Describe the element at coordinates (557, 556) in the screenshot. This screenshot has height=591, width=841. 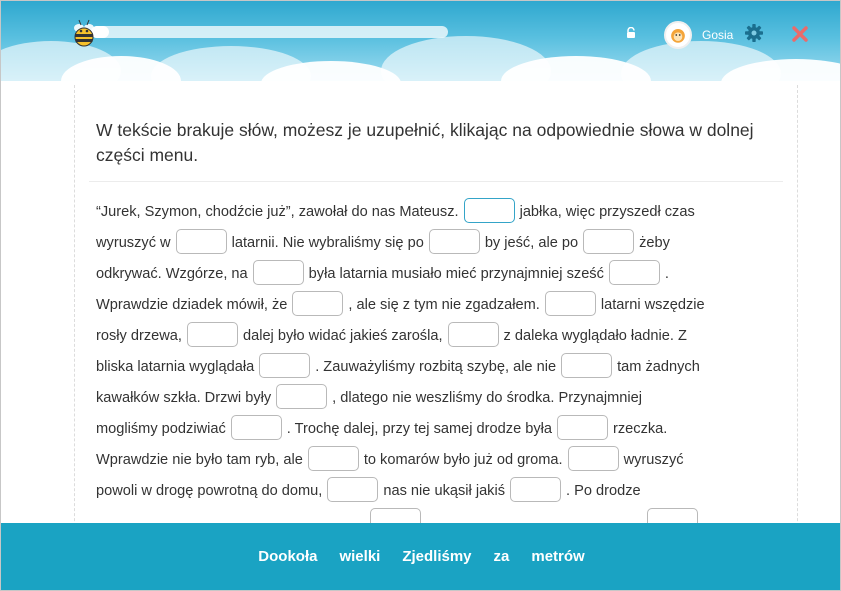
I see `word-option: metrów` at that location.